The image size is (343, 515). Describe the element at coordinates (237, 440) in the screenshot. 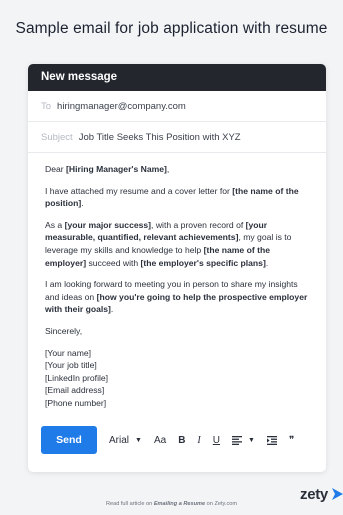

I see `align-left-icon` at that location.